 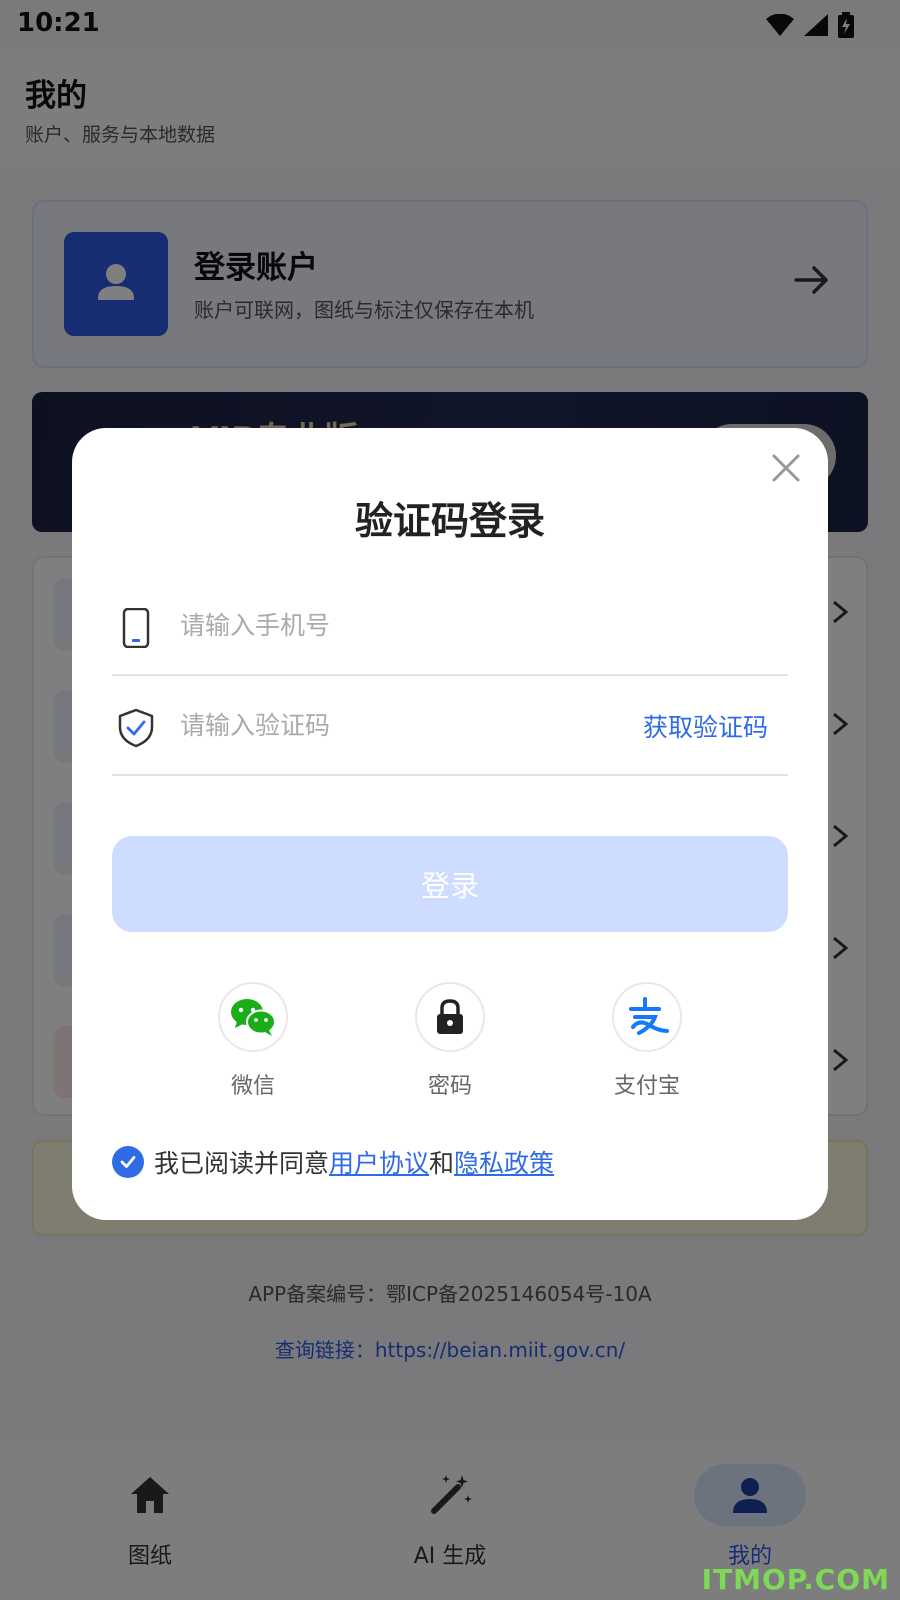 What do you see at coordinates (449, 521) in the screenshot?
I see `dialog-title: 验证码登录` at bounding box center [449, 521].